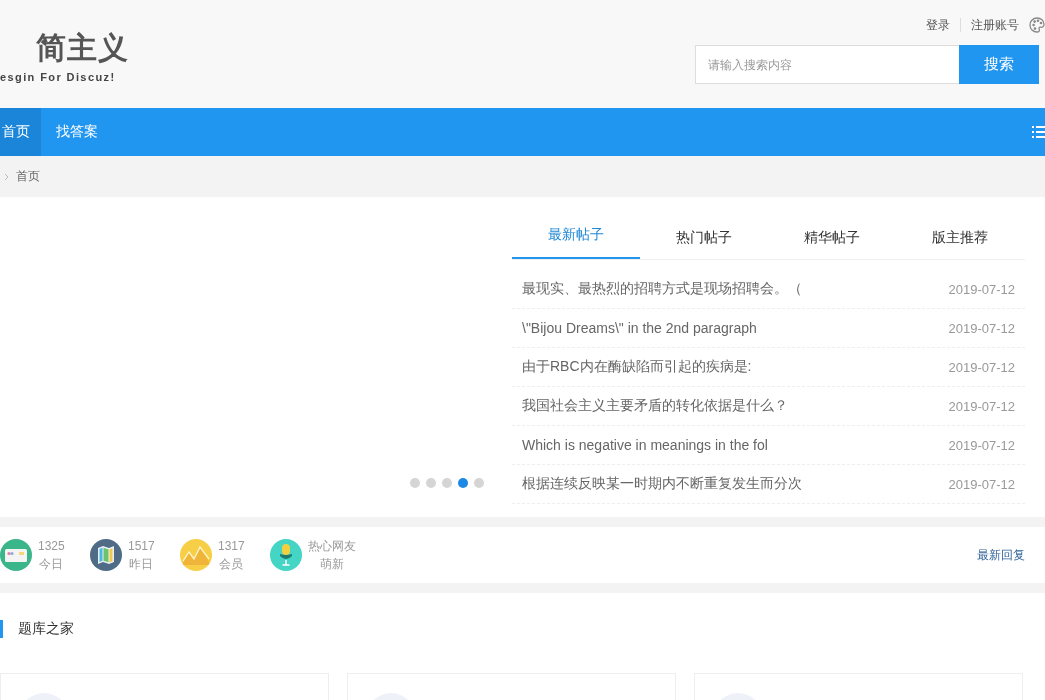 This screenshot has height=700, width=1045. Describe the element at coordinates (960, 238) in the screenshot. I see `tab: 版主推荐` at that location.